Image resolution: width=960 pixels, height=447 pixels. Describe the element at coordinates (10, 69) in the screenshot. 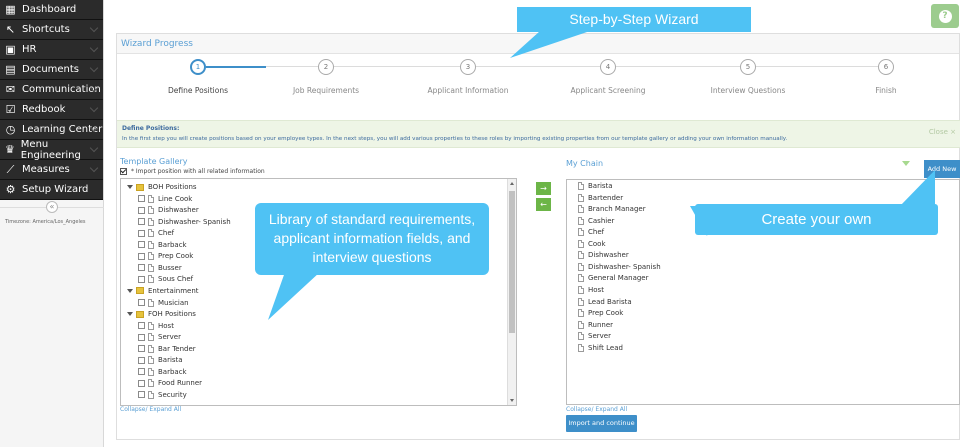

I see `documents-icon: ▤` at that location.